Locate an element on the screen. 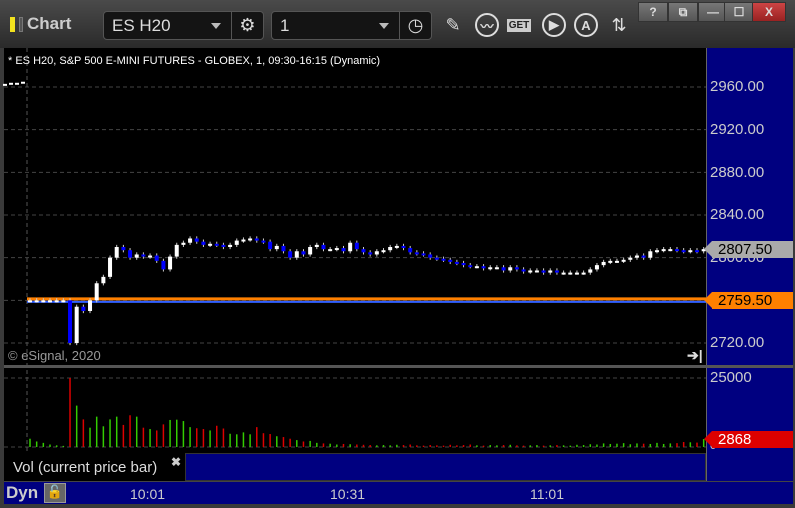 The image size is (795, 508). price-label: 2840.00 is located at coordinates (737, 214).